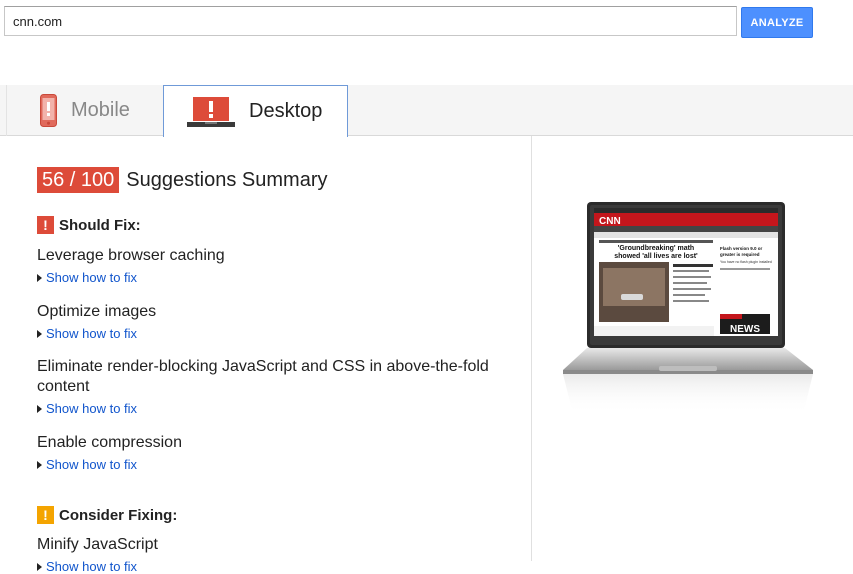 The height and width of the screenshot is (574, 853). I want to click on should-fix-label: Should Fix:, so click(100, 225).